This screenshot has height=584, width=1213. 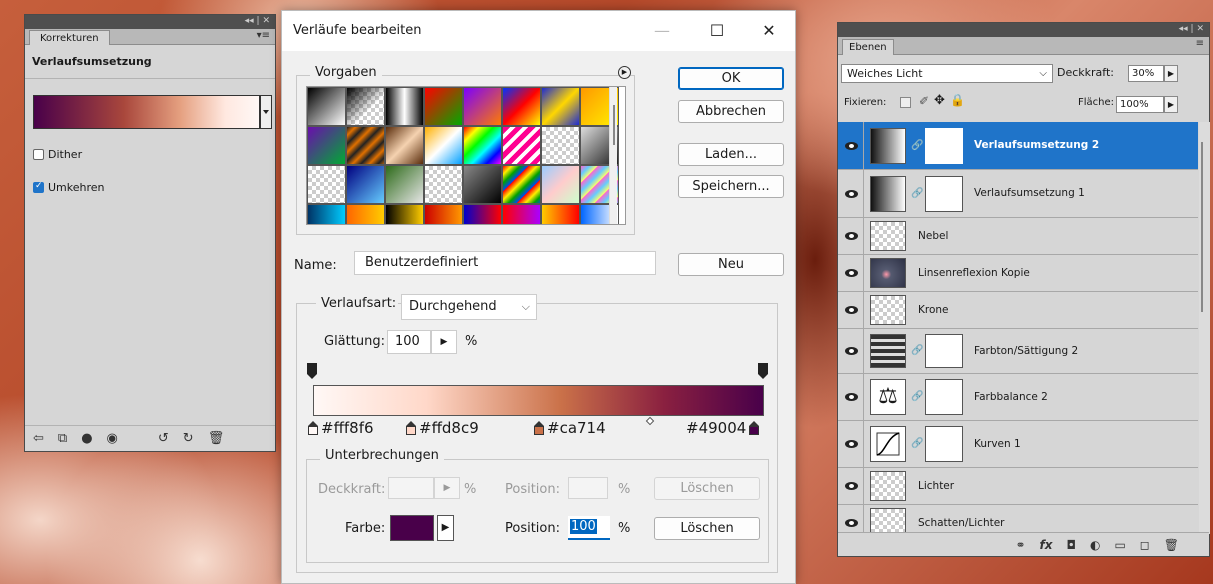 What do you see at coordinates (1095, 545) in the screenshot?
I see `adjustment-layer-icon: ◐` at bounding box center [1095, 545].